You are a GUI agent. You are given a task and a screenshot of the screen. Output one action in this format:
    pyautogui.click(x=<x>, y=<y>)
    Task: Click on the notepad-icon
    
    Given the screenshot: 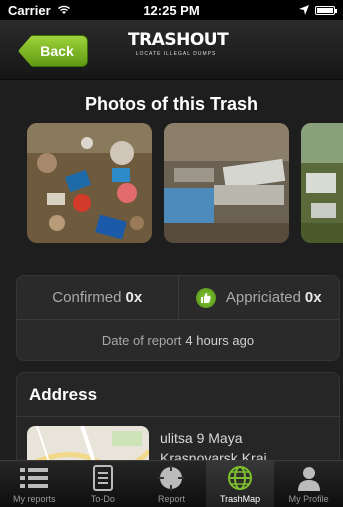 What is the action you would take?
    pyautogui.click(x=103, y=479)
    